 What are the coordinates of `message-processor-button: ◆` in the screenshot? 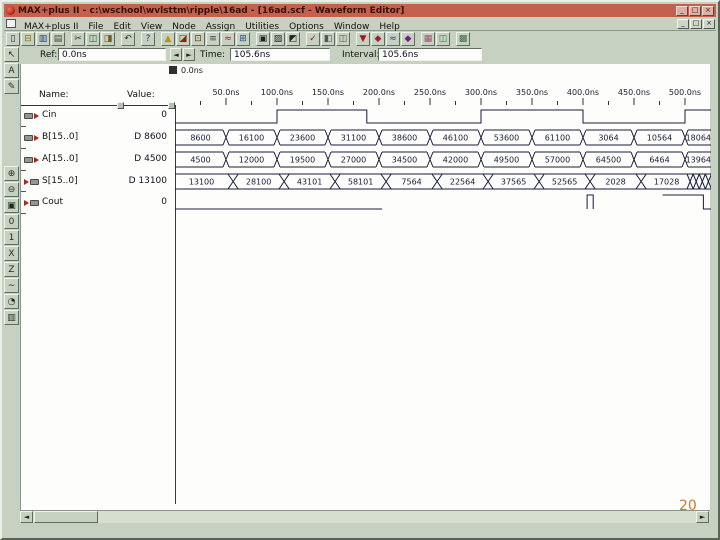 It's located at (378, 39).